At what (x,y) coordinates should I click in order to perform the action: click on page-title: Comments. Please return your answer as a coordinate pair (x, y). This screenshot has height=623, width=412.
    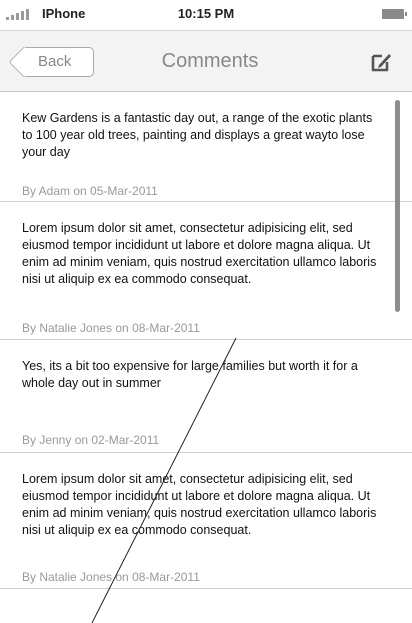
    Looking at the image, I should click on (210, 61).